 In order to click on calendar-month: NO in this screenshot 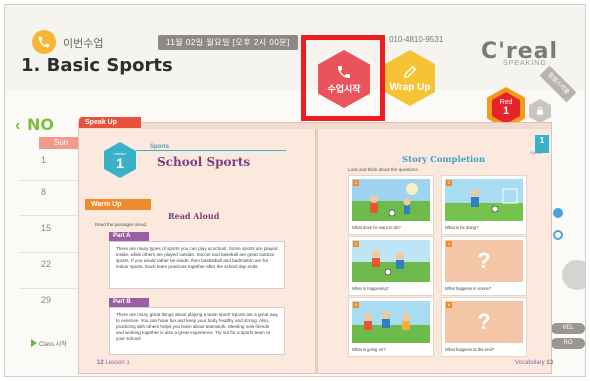, I will do `click(40, 124)`.